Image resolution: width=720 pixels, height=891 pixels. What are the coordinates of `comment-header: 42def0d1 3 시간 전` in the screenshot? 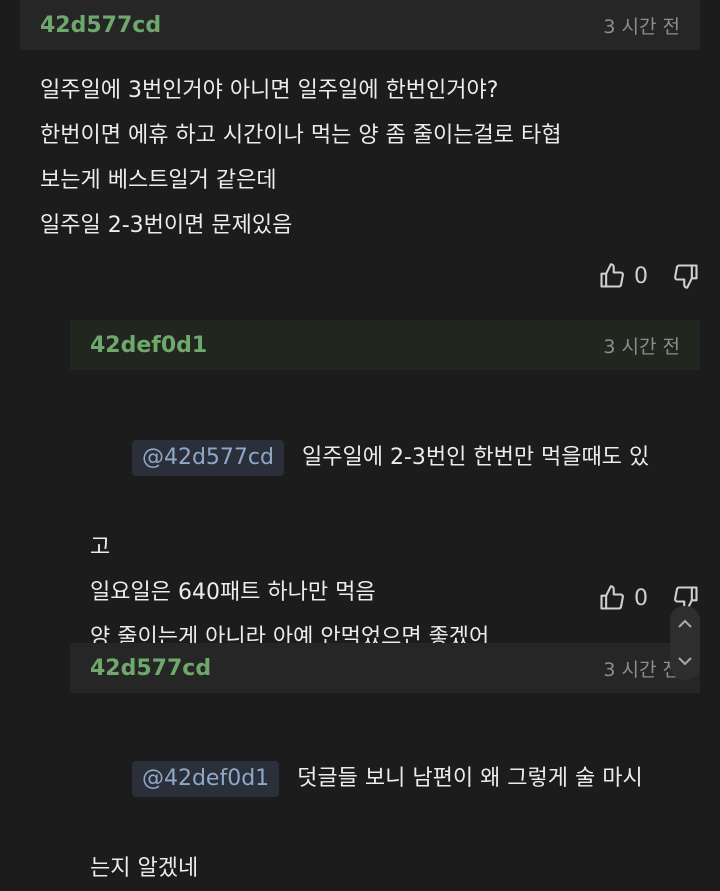 It's located at (385, 345).